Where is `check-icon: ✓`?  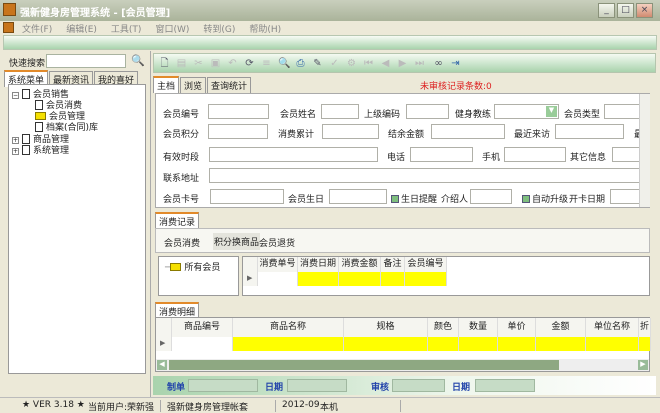 check-icon: ✓ is located at coordinates (334, 63).